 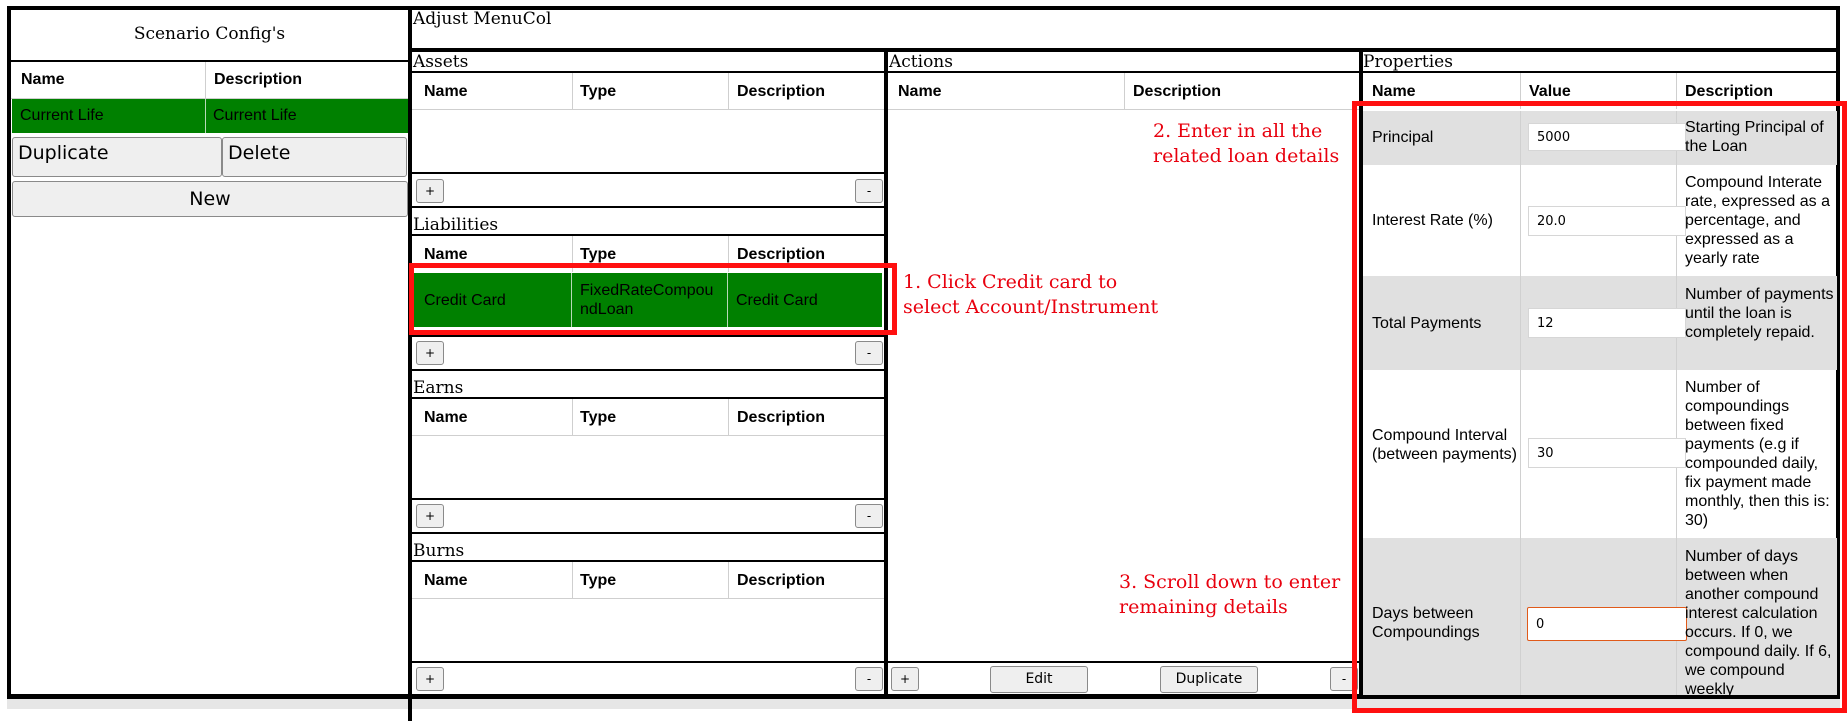 I want to click on assets-title: Assets, so click(x=441, y=62).